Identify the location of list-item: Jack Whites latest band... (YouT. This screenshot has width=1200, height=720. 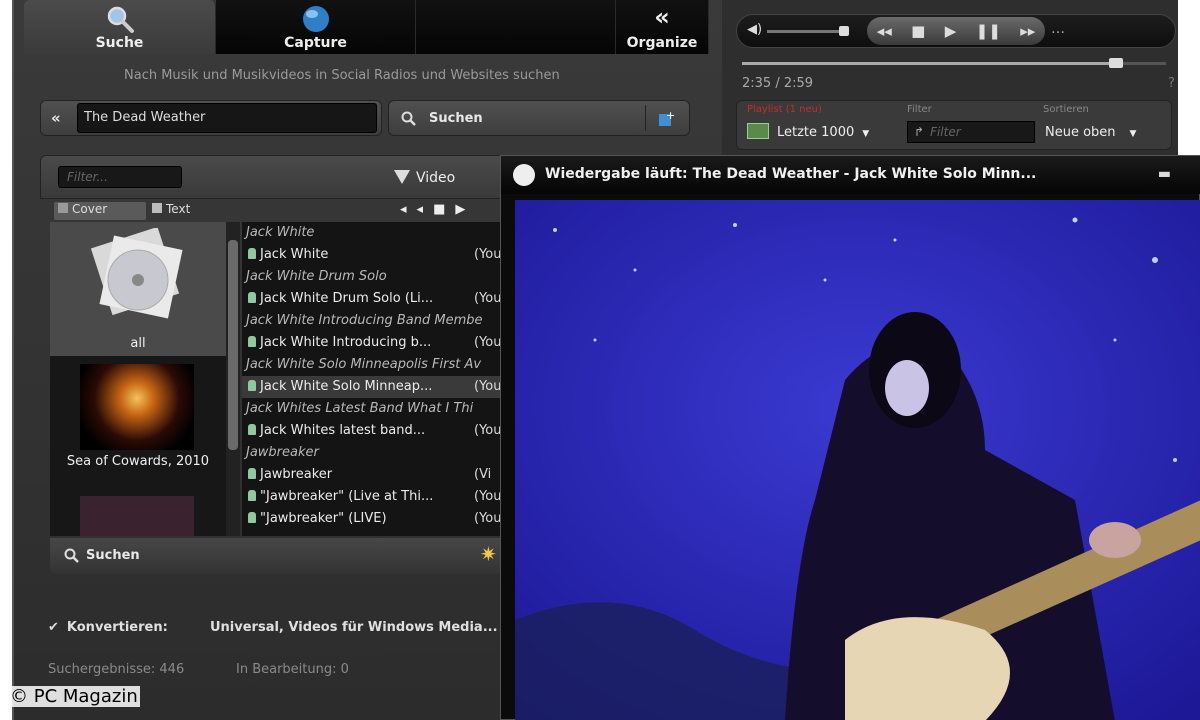
(387, 431).